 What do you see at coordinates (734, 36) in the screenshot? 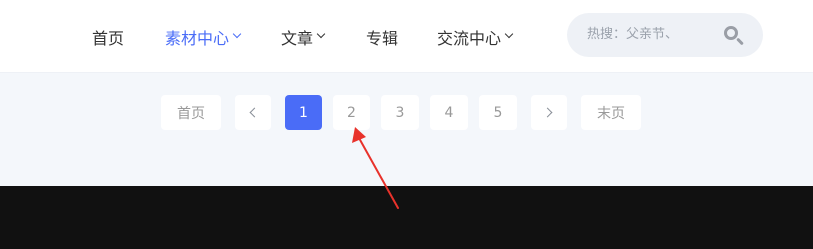
I see `search-icon` at bounding box center [734, 36].